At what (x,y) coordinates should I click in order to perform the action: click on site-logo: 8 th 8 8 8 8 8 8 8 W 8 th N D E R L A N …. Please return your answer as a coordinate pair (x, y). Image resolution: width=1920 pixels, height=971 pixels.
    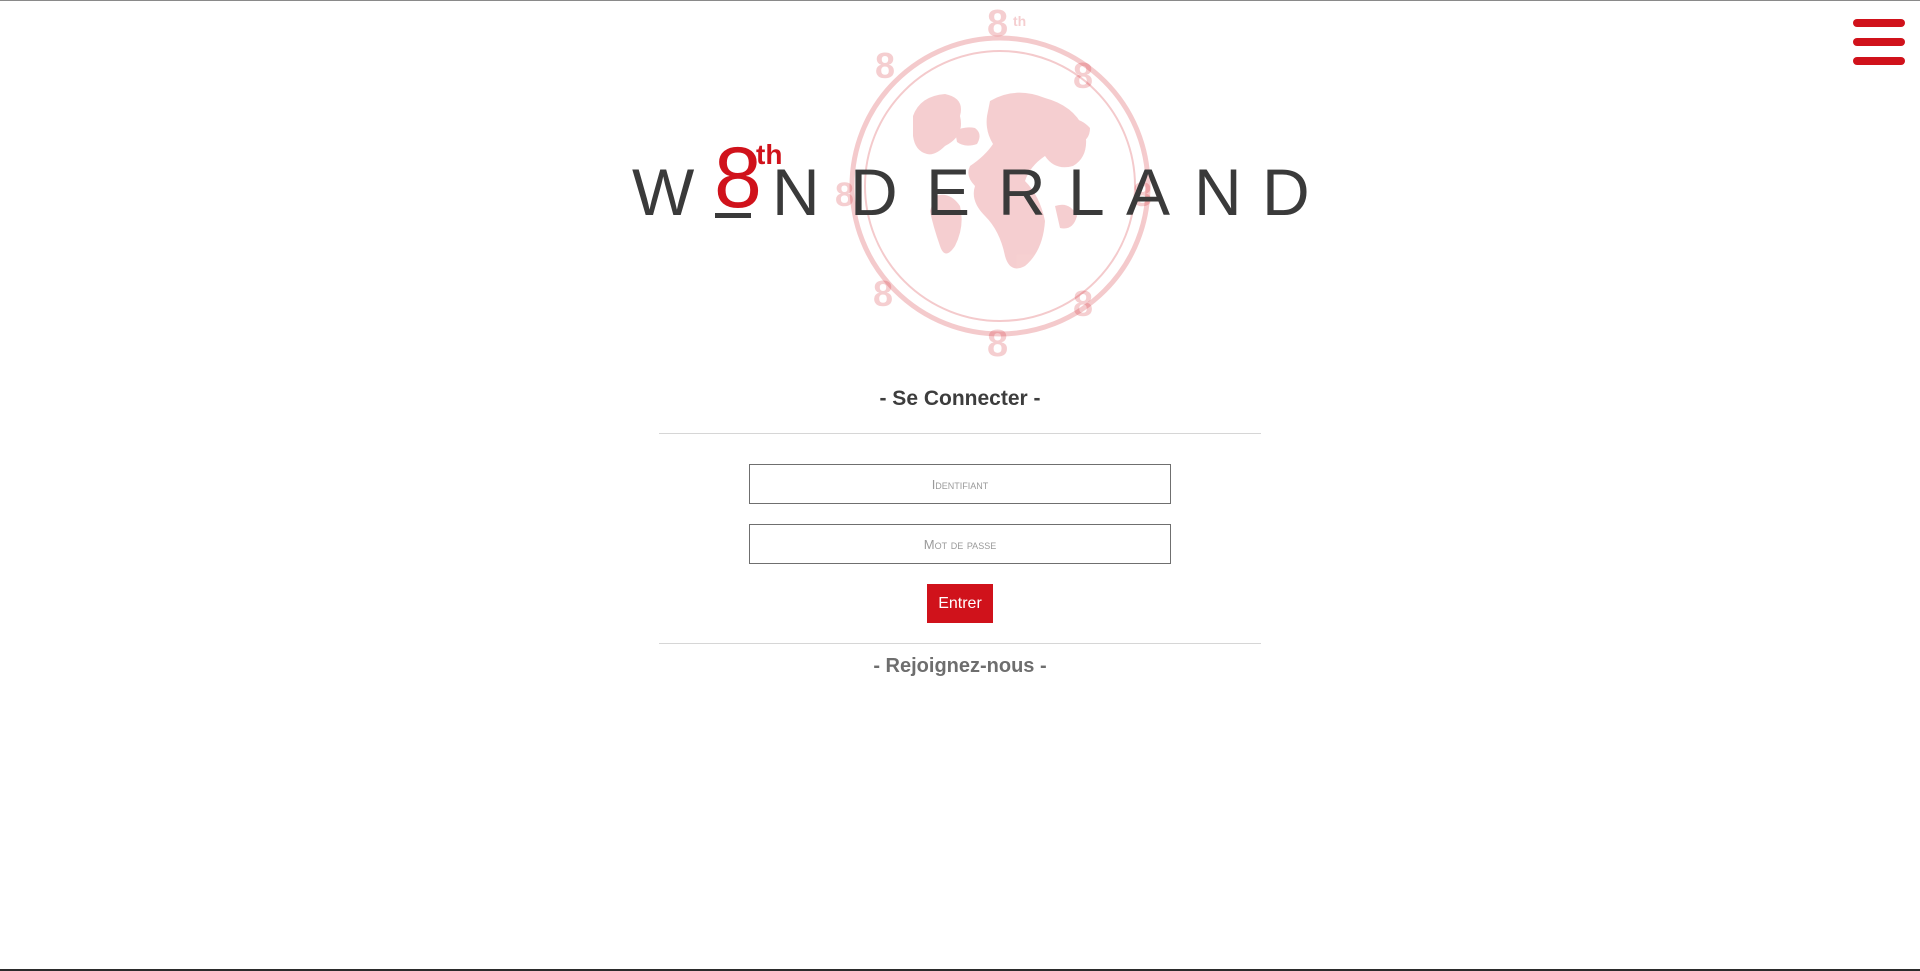
    Looking at the image, I should click on (965, 186).